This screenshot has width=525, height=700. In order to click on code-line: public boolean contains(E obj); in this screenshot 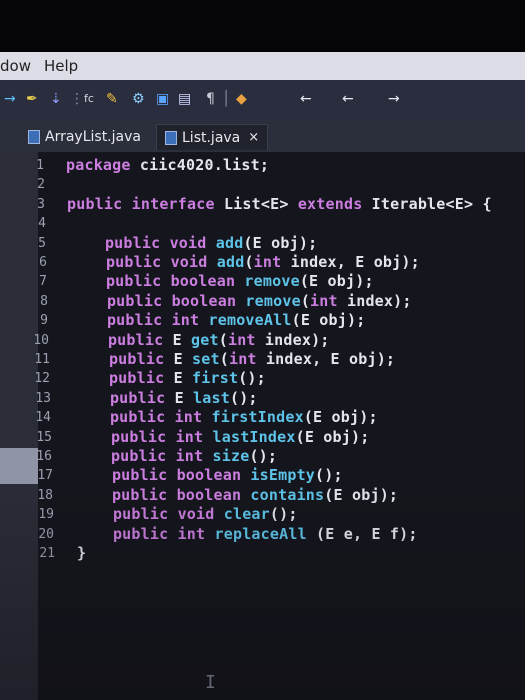, I will do `click(236, 495)`.